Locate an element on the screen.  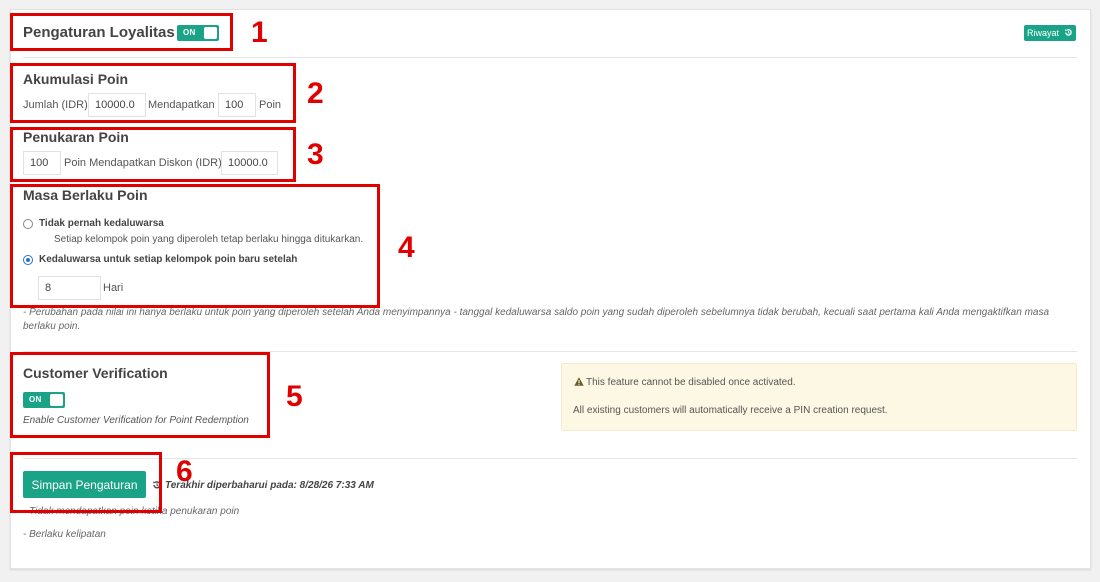
divider is located at coordinates (550, 57).